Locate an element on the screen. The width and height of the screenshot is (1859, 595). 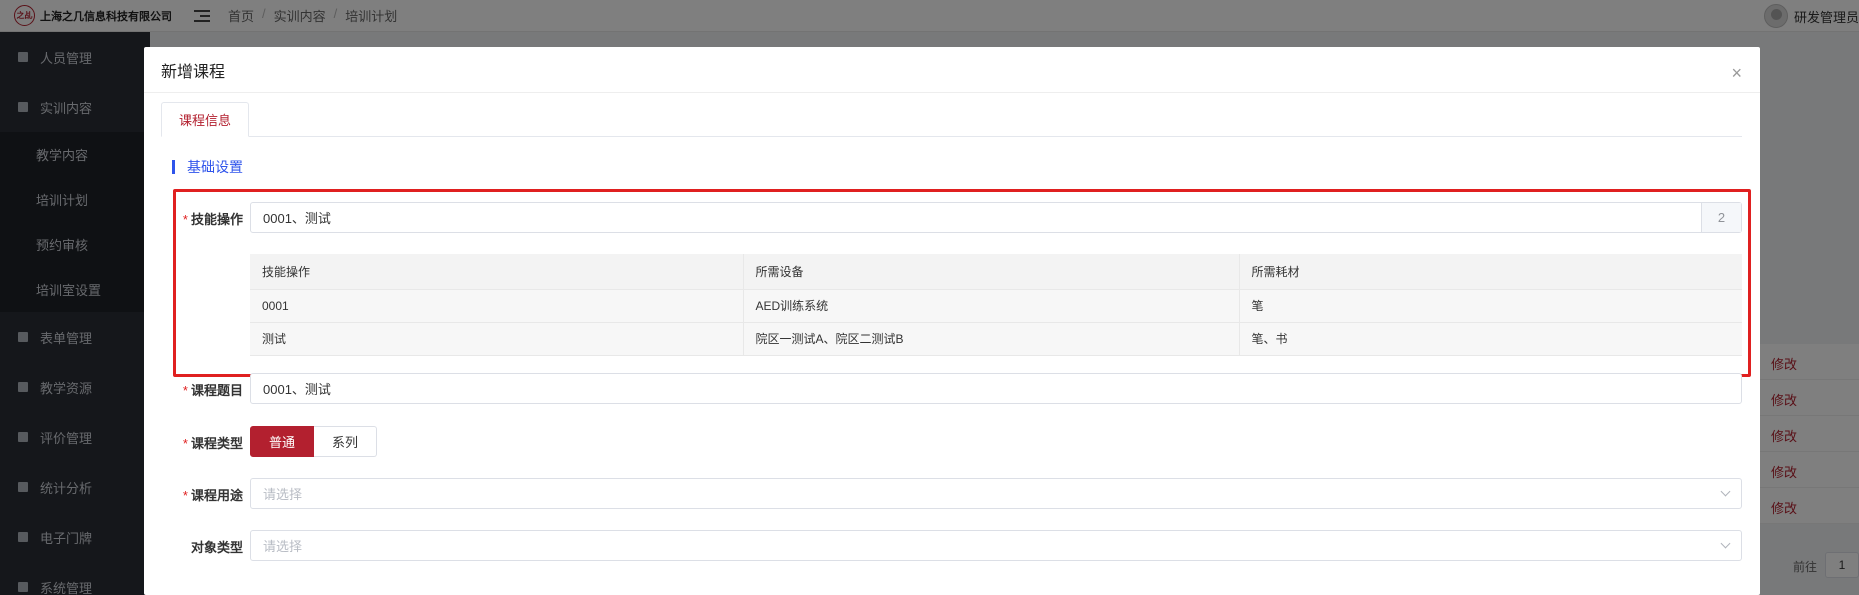
dialog-header: 新增课程 is located at coordinates (952, 70).